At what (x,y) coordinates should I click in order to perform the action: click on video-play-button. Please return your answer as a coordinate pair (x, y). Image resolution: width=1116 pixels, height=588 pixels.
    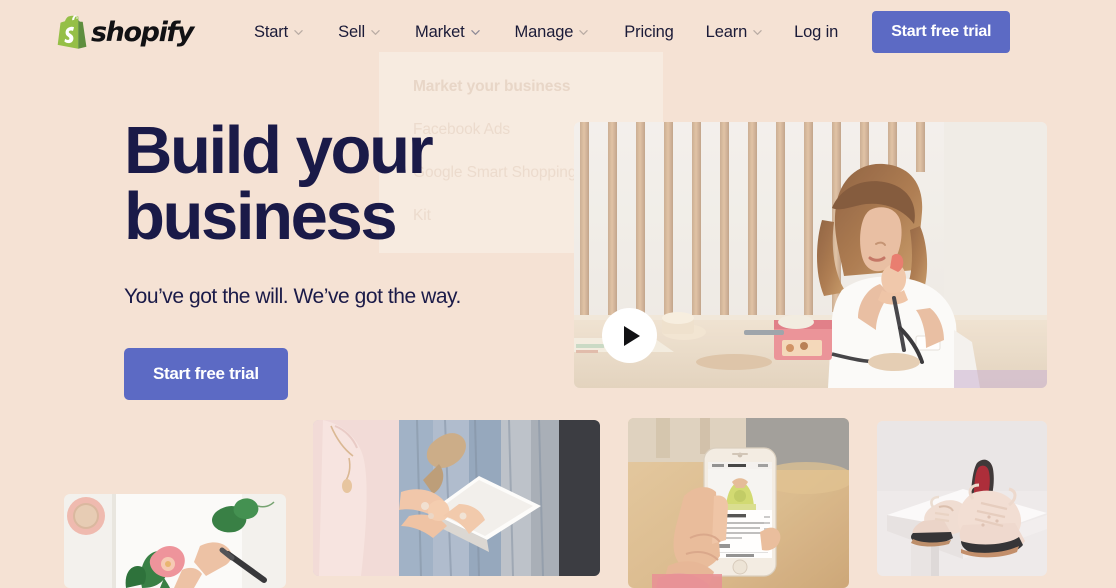
    Looking at the image, I should click on (629, 335).